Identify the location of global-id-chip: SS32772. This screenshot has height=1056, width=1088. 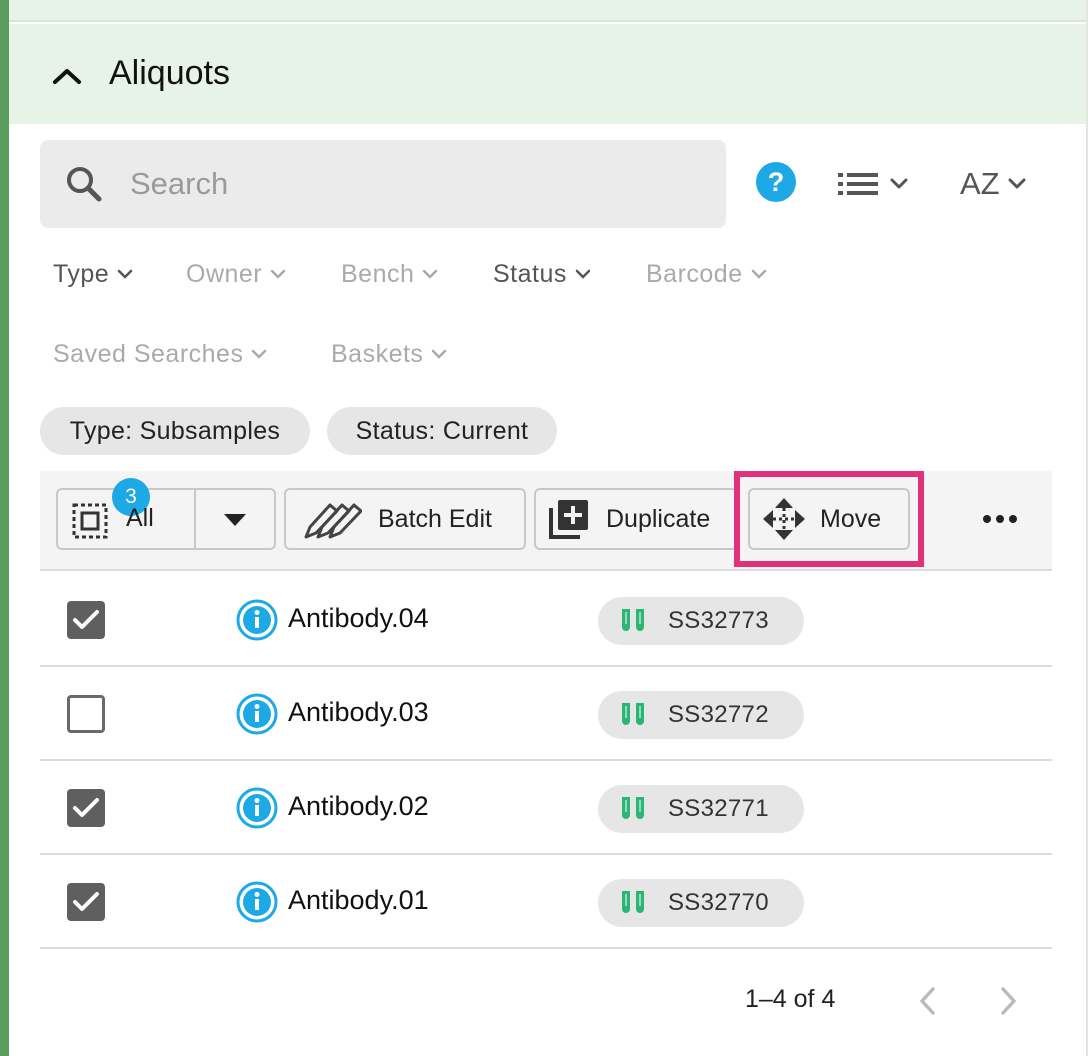
(701, 715).